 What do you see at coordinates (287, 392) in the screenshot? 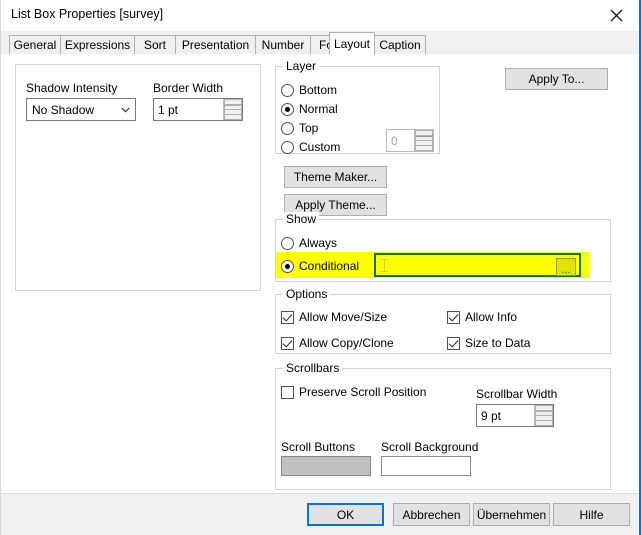
I see `checkbox-icon` at bounding box center [287, 392].